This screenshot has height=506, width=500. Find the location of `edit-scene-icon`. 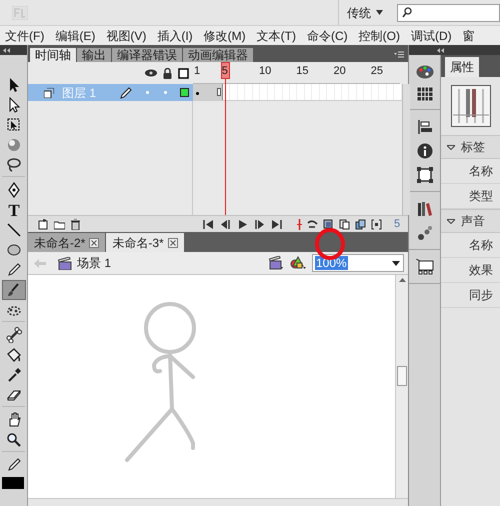

edit-scene-icon is located at coordinates (276, 263).